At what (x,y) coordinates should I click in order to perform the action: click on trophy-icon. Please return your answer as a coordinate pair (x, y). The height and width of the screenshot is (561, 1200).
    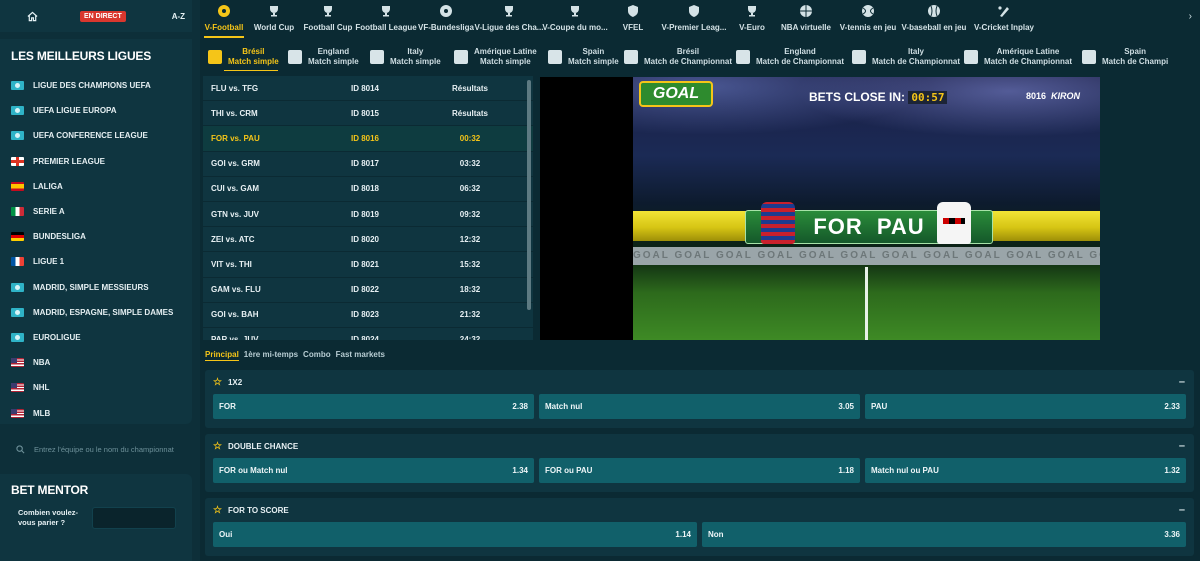
    Looking at the image, I should click on (328, 11).